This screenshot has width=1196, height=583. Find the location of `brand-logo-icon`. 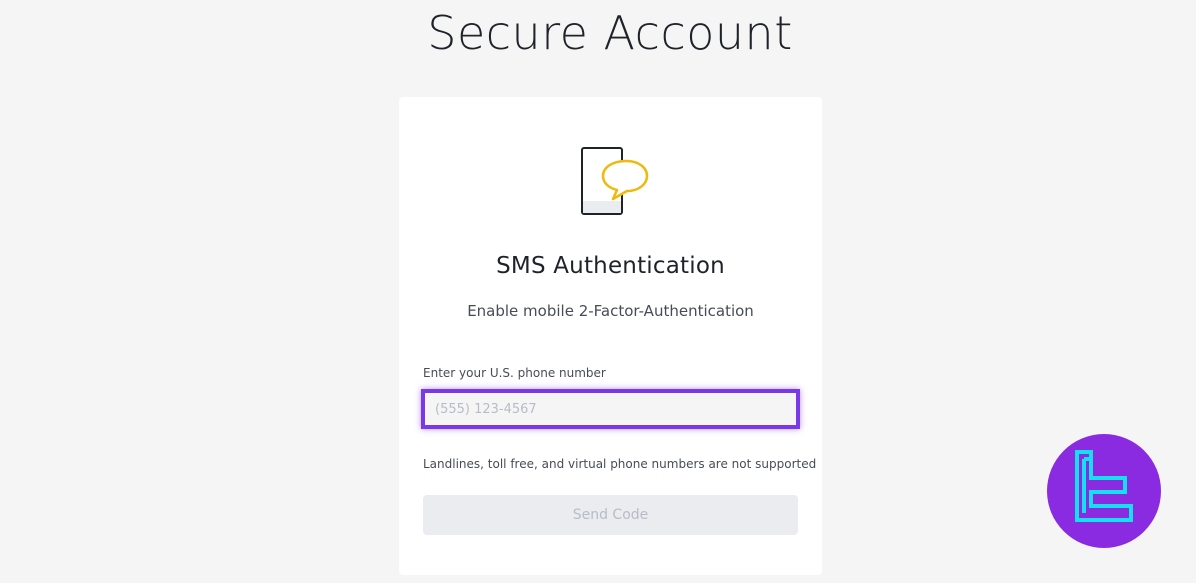

brand-logo-icon is located at coordinates (1104, 491).